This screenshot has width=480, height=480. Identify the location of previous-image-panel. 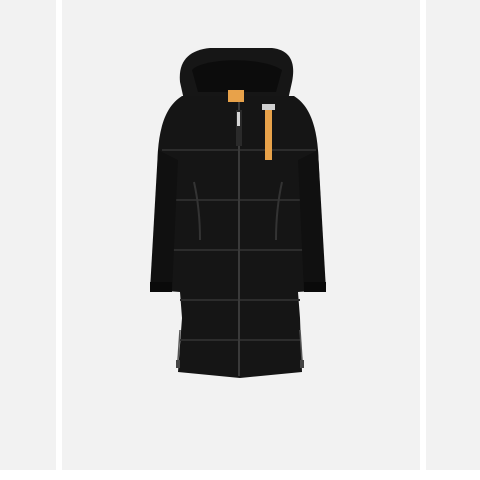
(28, 235).